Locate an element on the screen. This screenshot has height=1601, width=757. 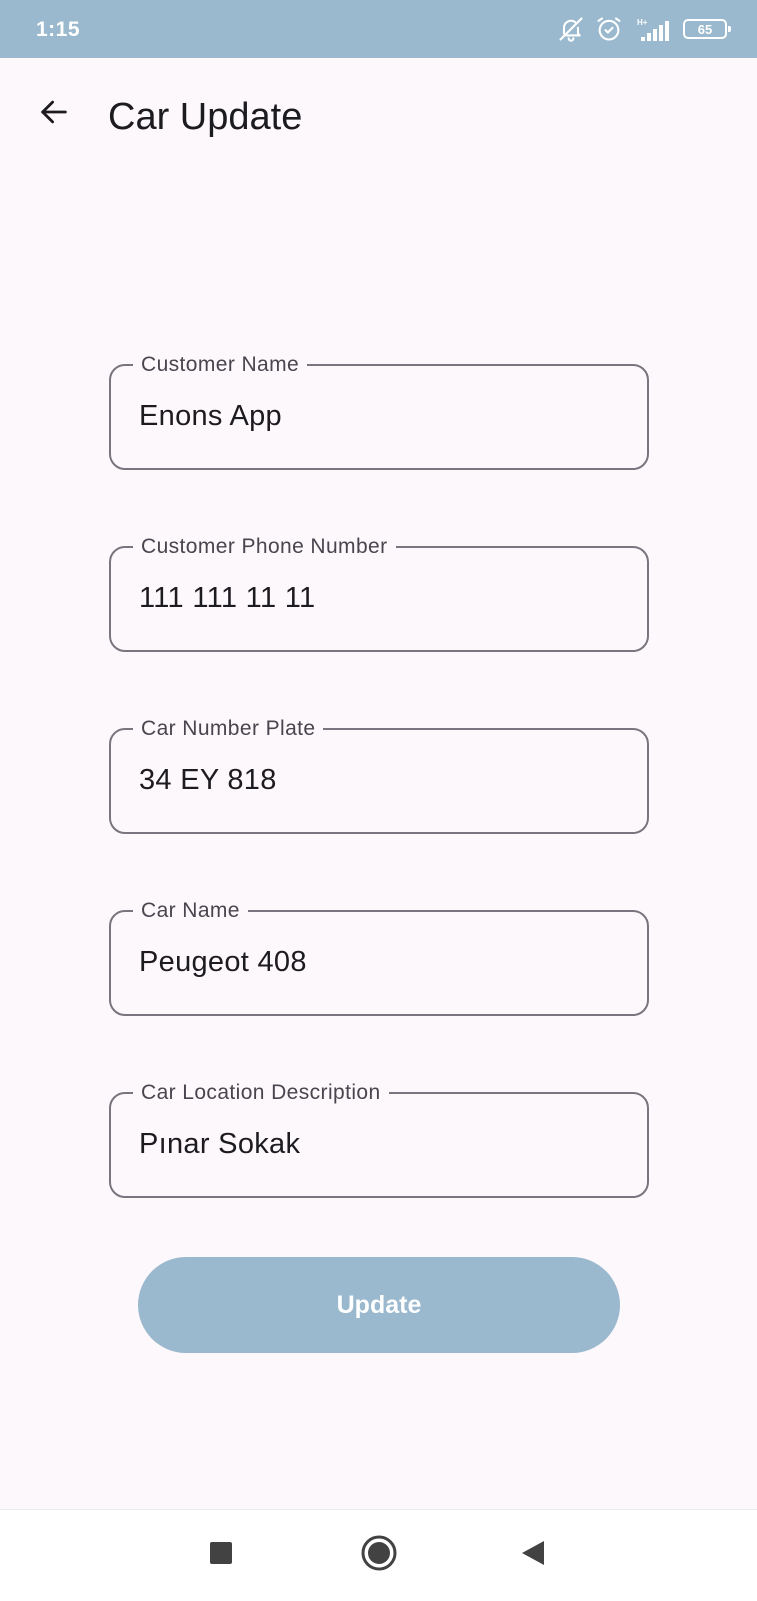
app-bar: Car Update is located at coordinates (378, 121).